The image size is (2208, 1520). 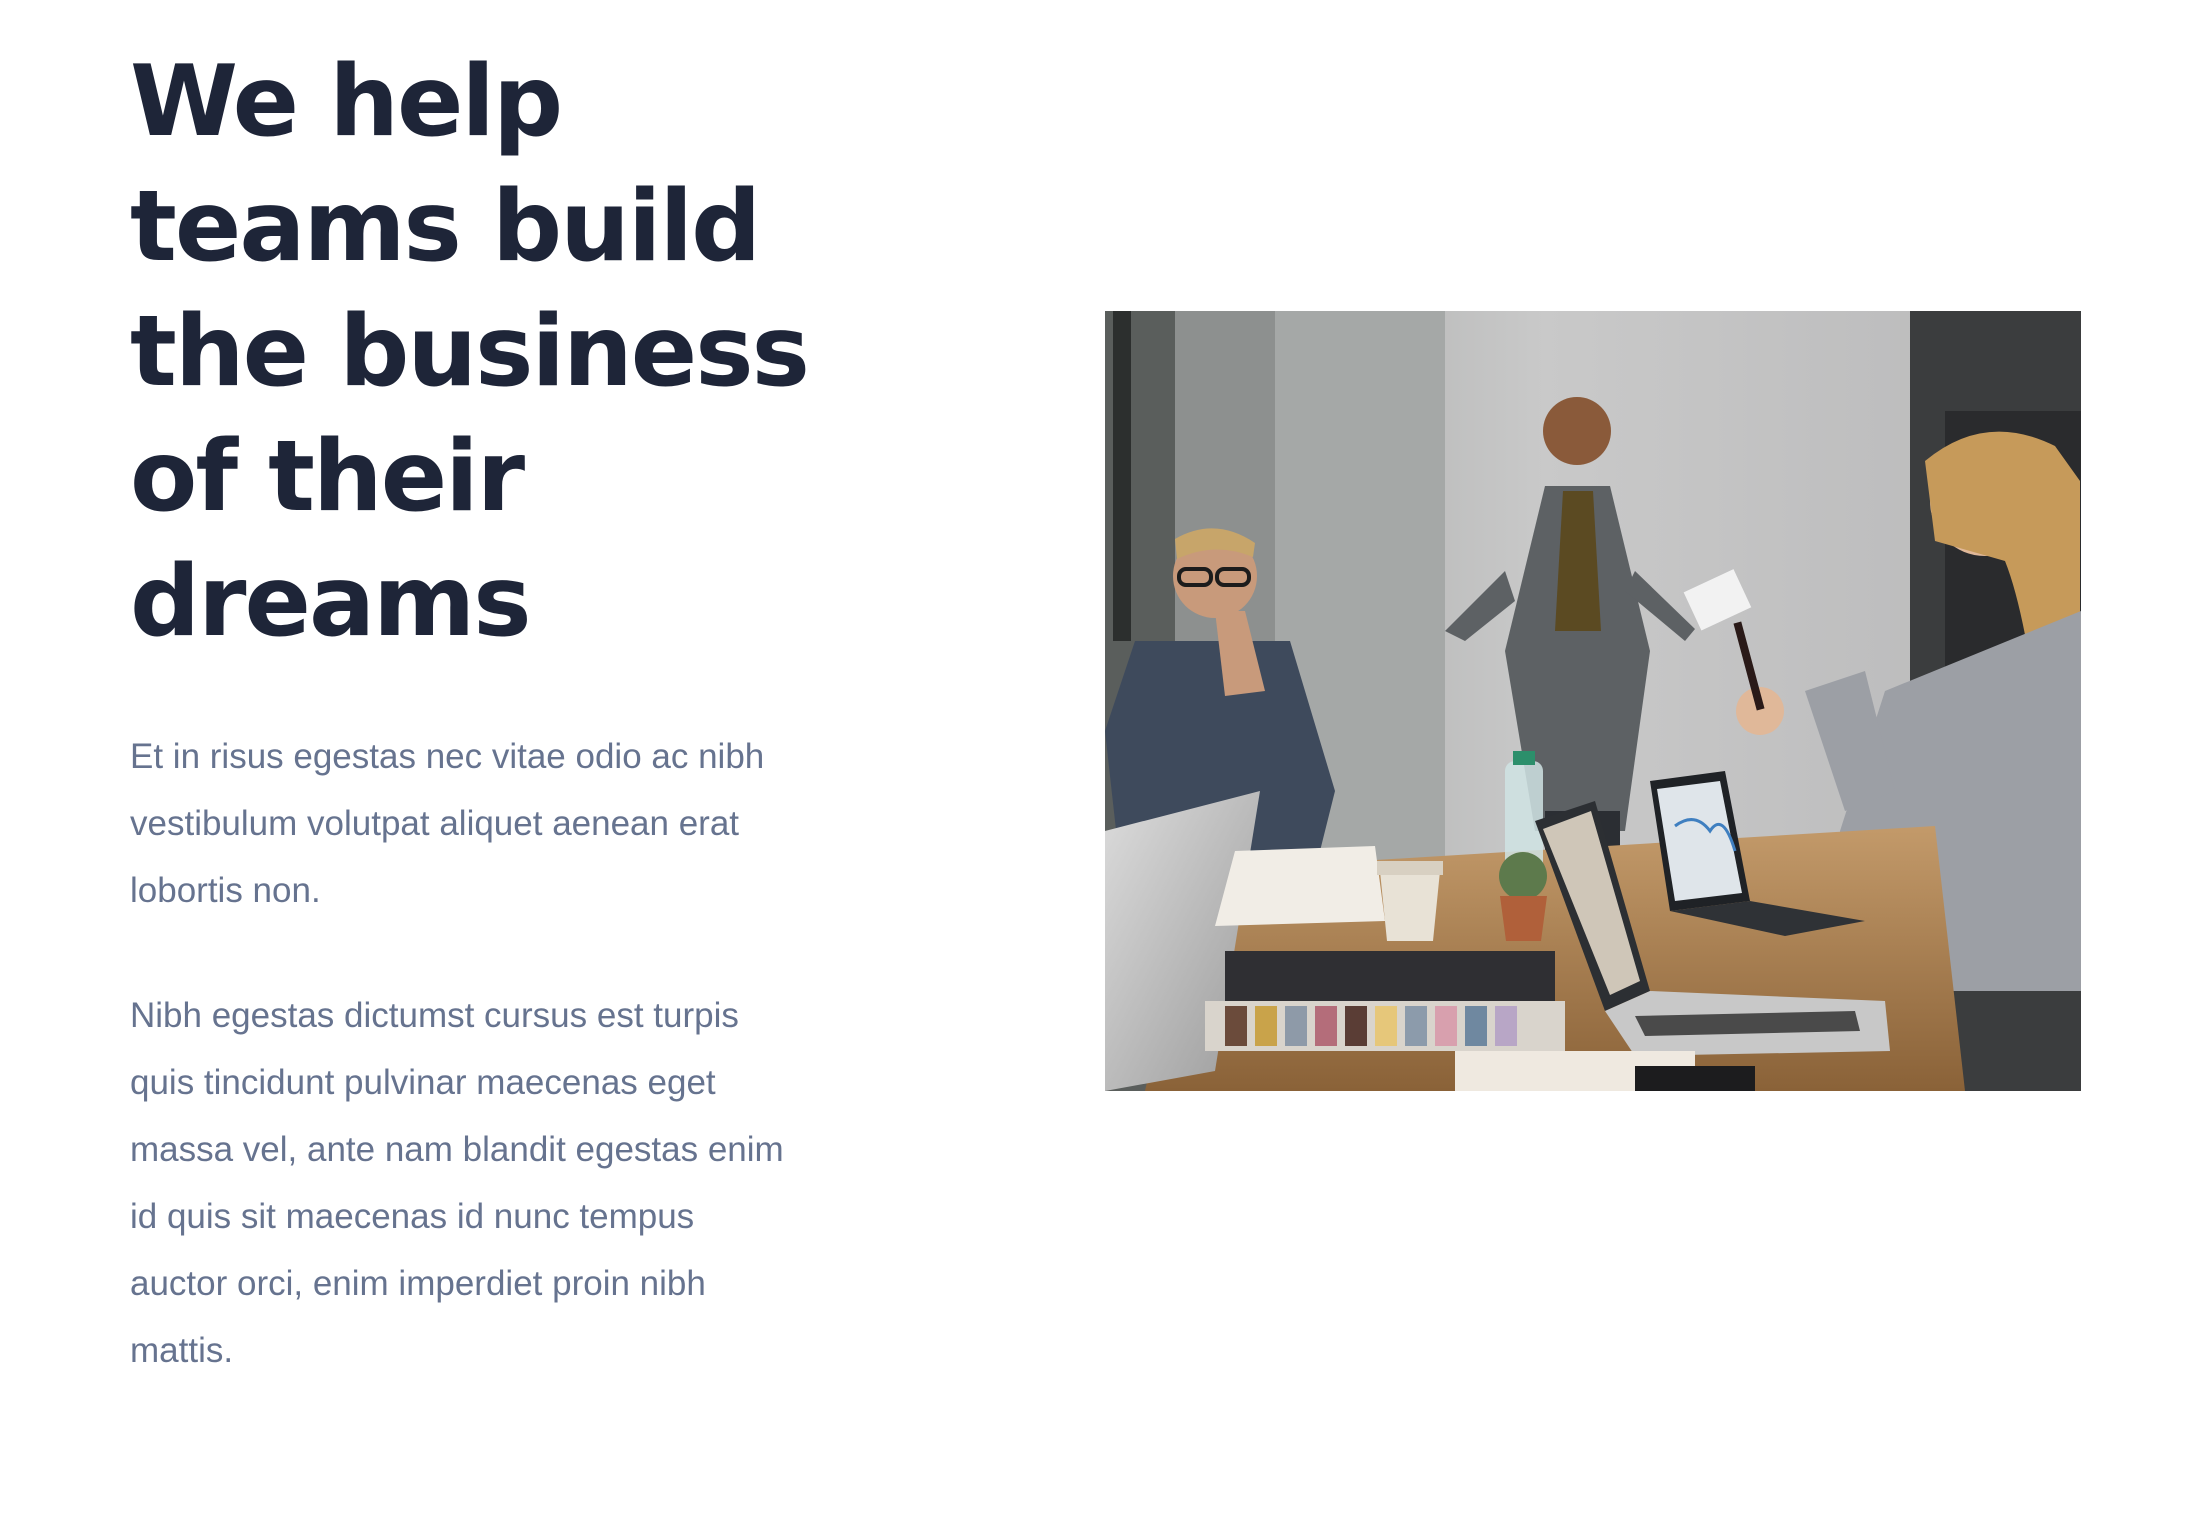 I want to click on headline-line: We help, so click(x=346, y=102).